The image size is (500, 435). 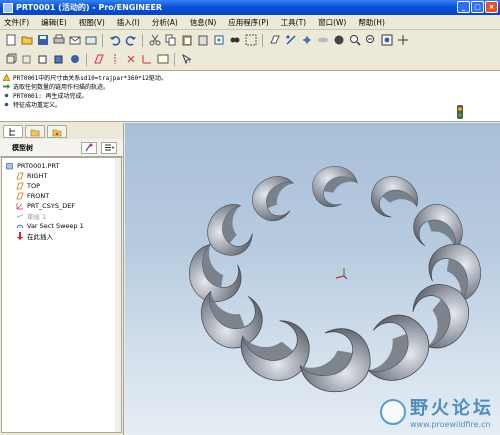 What do you see at coordinates (90, 78) in the screenshot?
I see `message-text: PRT0001中的尺寸由关系sd10=trajpar*360*12驱动。` at bounding box center [90, 78].